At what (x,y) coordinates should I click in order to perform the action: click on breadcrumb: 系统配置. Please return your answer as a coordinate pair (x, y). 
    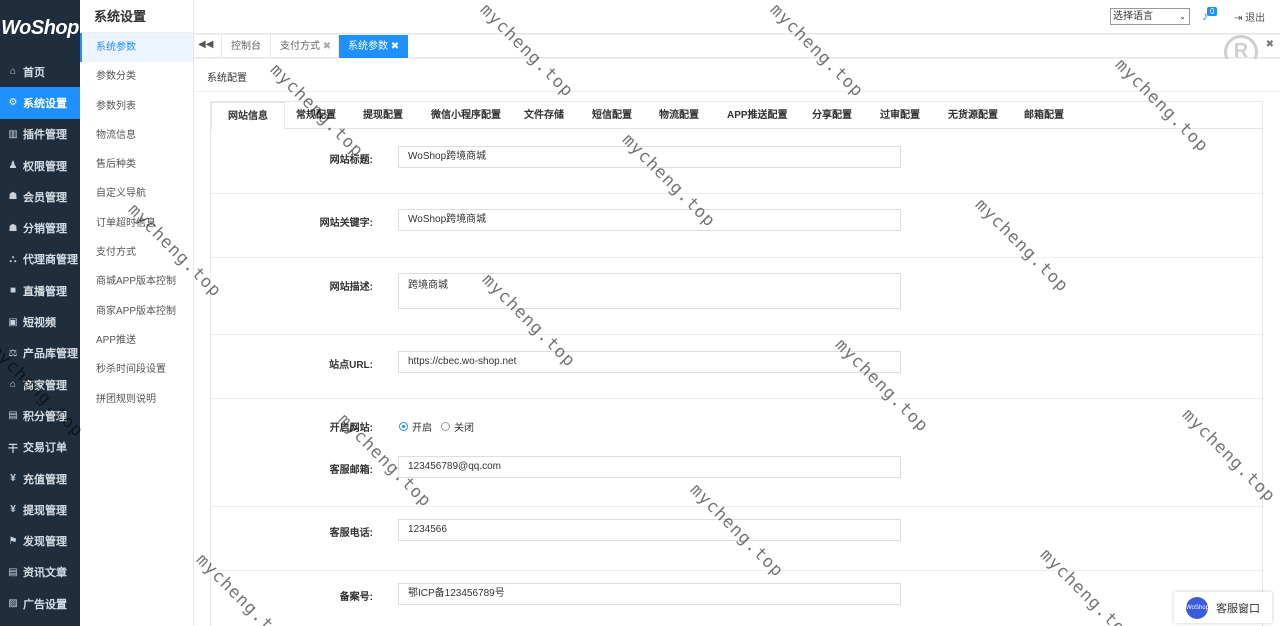
    Looking at the image, I should click on (227, 78).